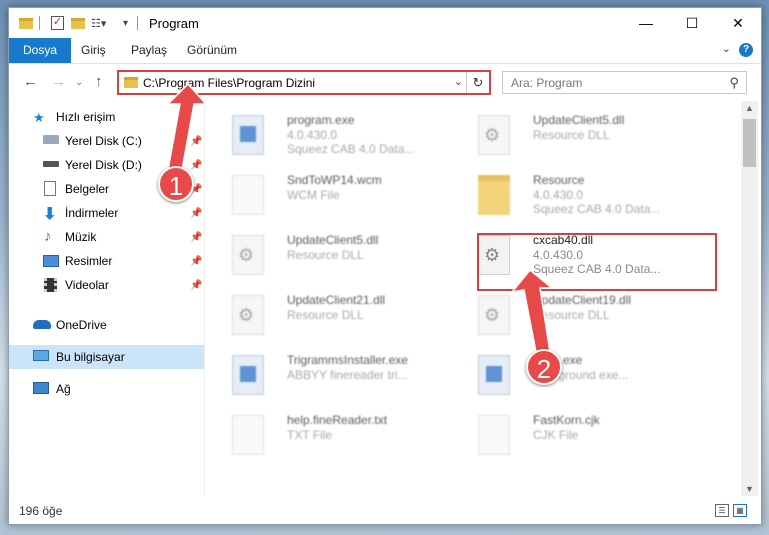  What do you see at coordinates (50, 285) in the screenshot?
I see `videos-icon` at bounding box center [50, 285].